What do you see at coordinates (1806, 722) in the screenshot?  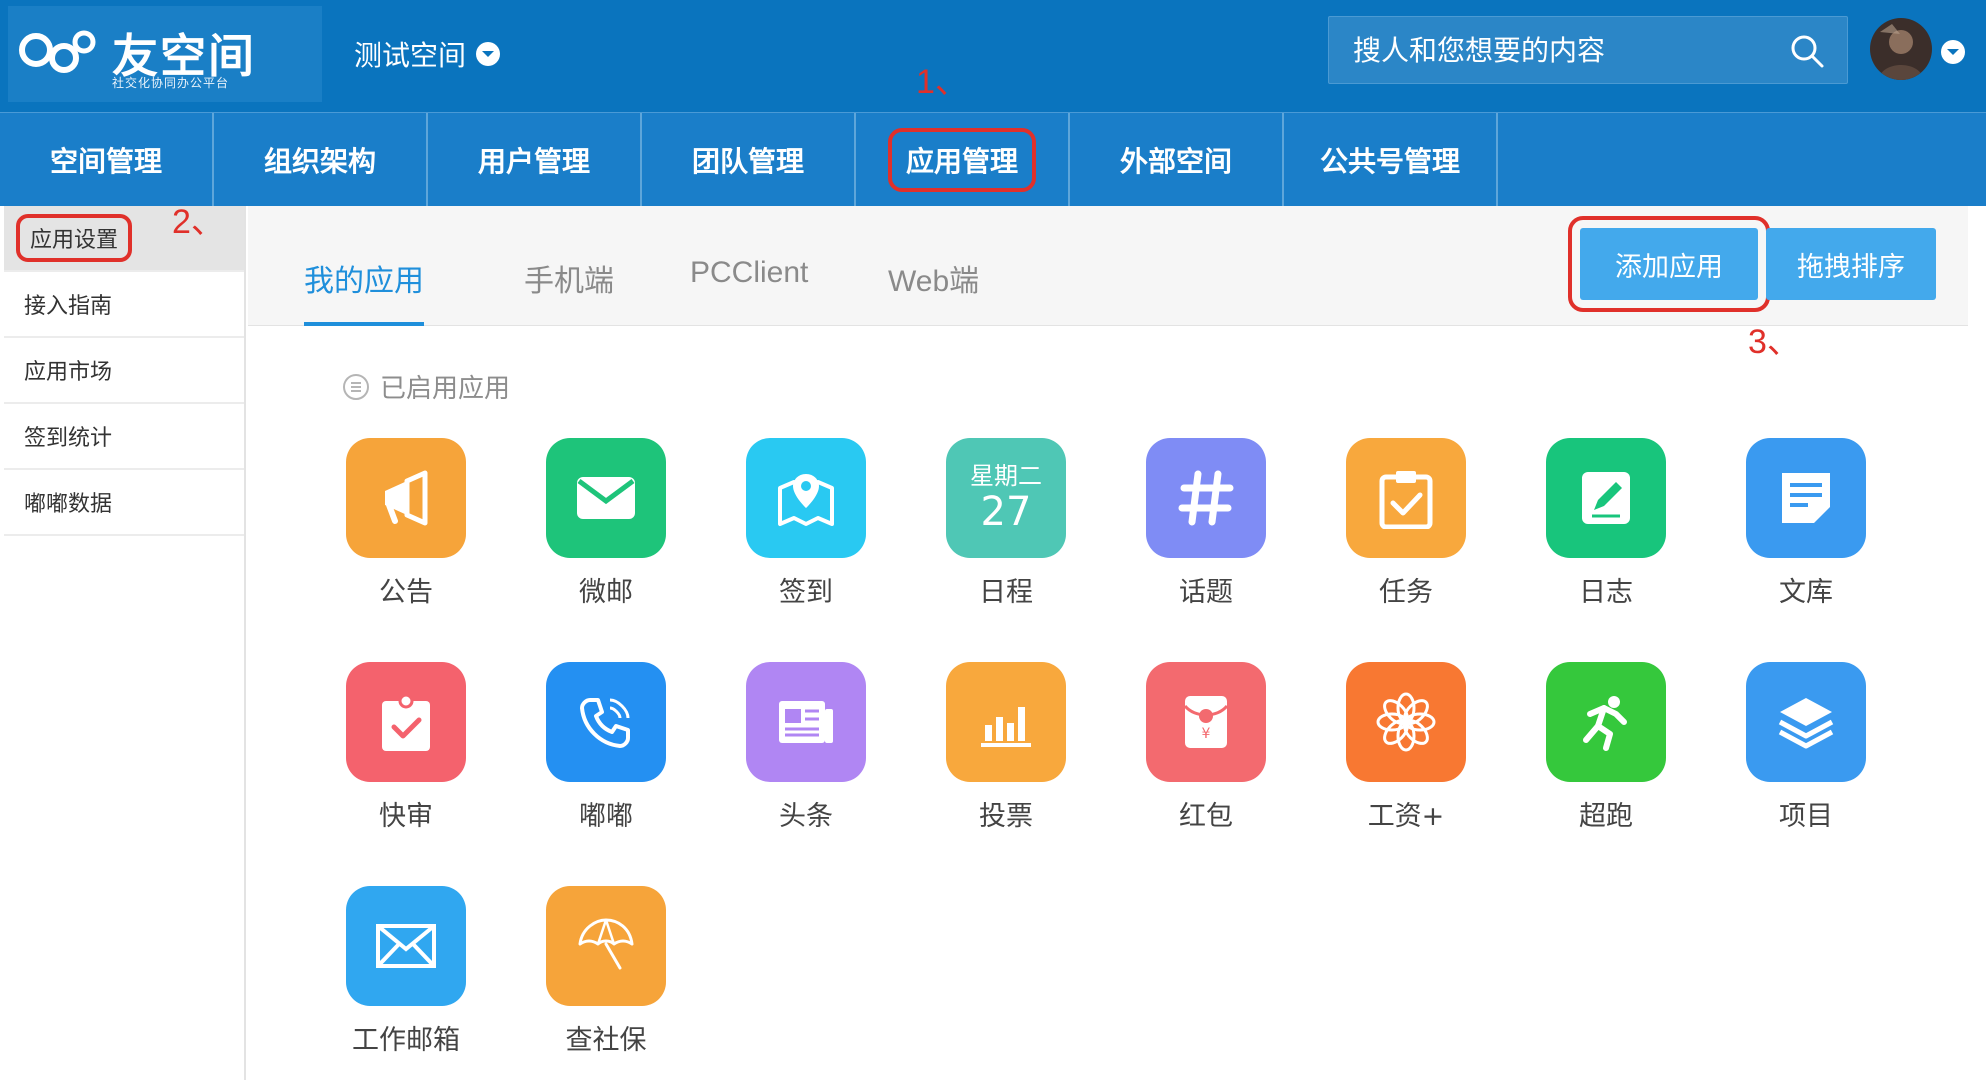 I see `layers-icon` at bounding box center [1806, 722].